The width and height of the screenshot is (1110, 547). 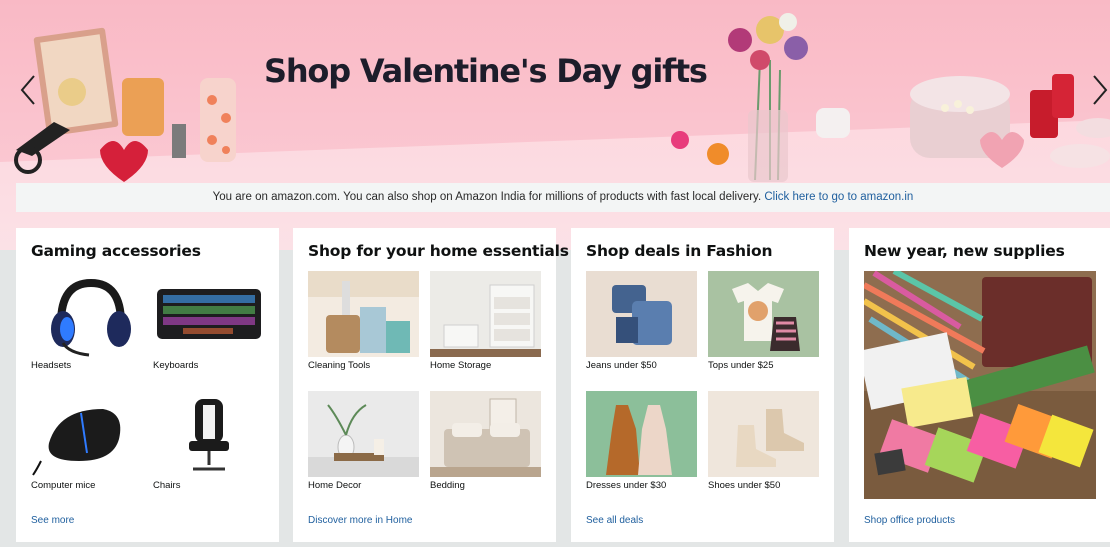 I want to click on office-supplies-image, so click(x=980, y=385).